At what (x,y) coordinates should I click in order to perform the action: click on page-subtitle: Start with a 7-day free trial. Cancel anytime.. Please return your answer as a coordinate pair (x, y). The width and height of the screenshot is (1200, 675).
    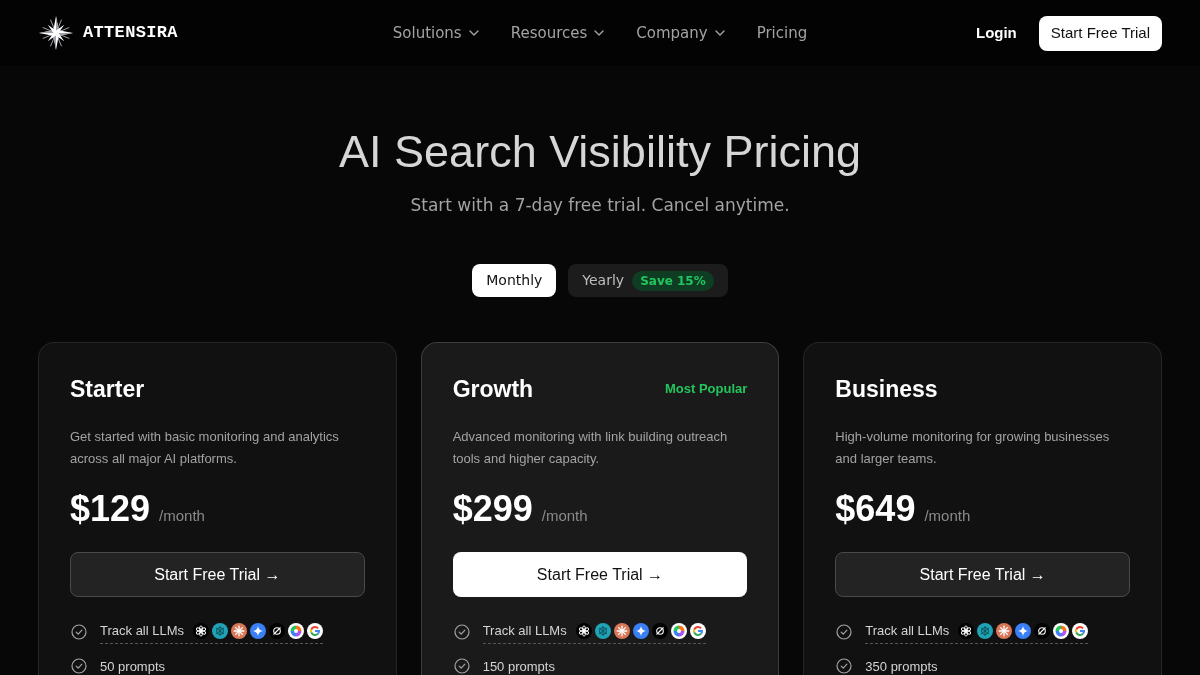
    Looking at the image, I should click on (600, 205).